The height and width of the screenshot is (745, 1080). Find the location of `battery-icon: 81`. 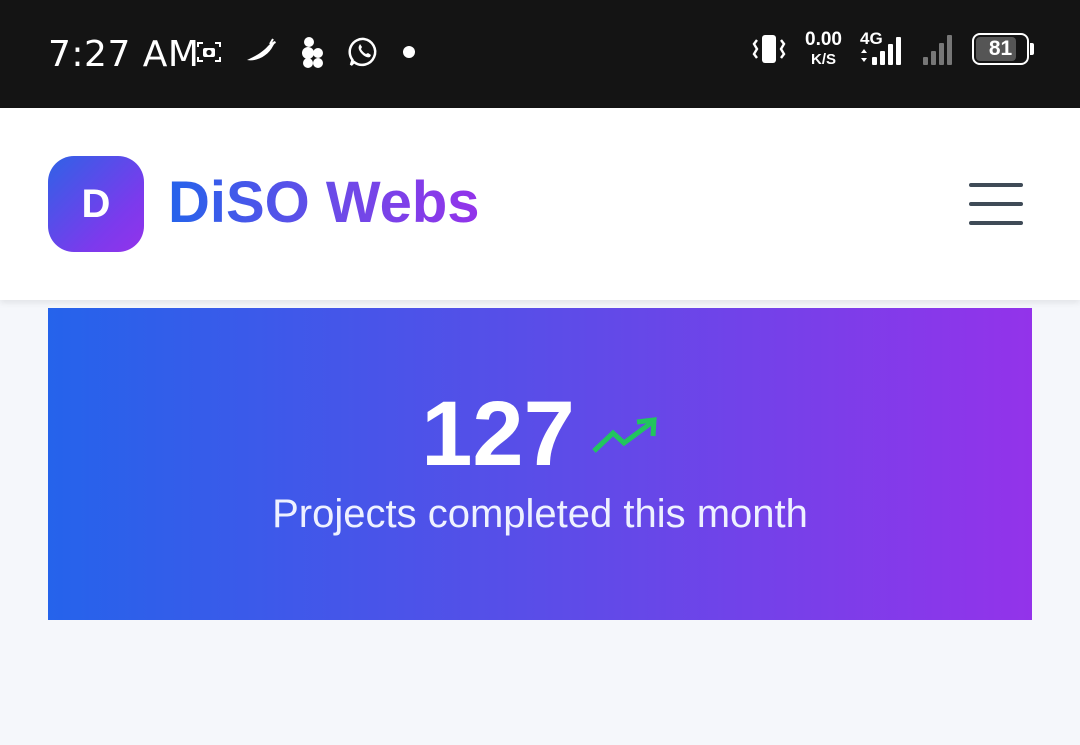

battery-icon: 81 is located at coordinates (1003, 48).